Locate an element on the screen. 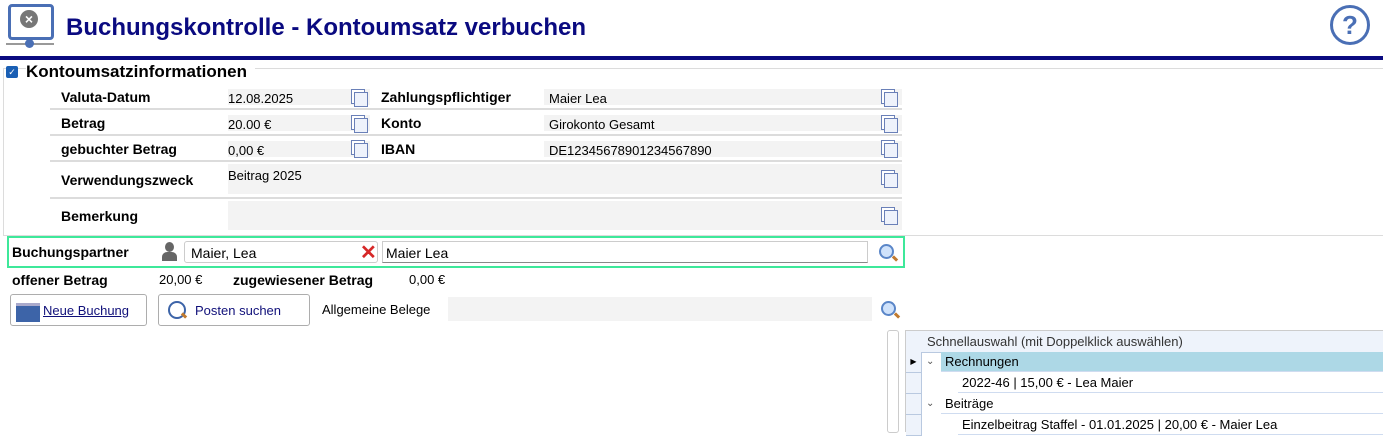 This screenshot has width=1383, height=436. bemerkung-label: Bemerkung is located at coordinates (100, 216).